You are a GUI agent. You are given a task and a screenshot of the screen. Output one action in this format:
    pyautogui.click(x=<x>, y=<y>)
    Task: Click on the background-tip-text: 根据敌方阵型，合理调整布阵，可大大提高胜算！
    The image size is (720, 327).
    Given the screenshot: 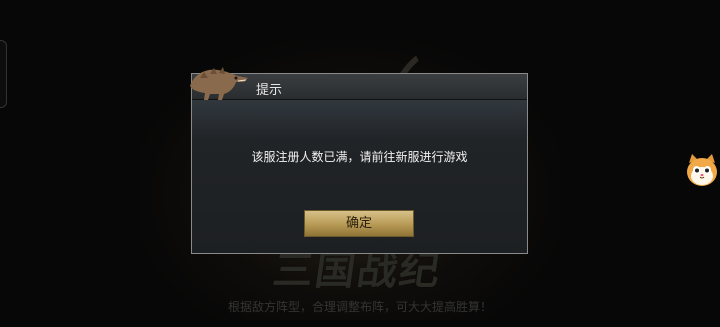 What is the action you would take?
    pyautogui.click(x=359, y=307)
    